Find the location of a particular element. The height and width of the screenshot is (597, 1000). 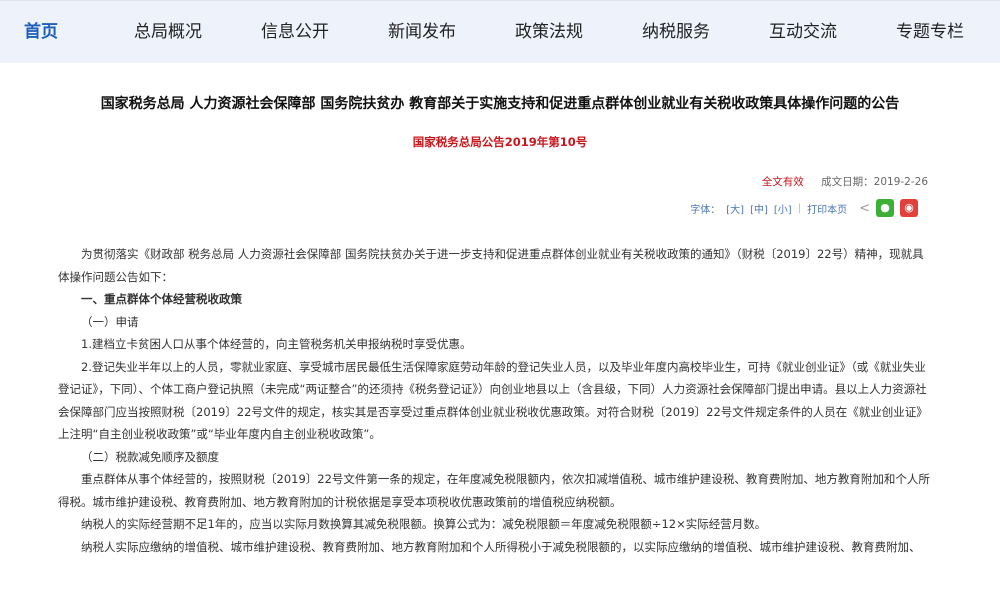

weibo-icon: ◉ is located at coordinates (909, 208).